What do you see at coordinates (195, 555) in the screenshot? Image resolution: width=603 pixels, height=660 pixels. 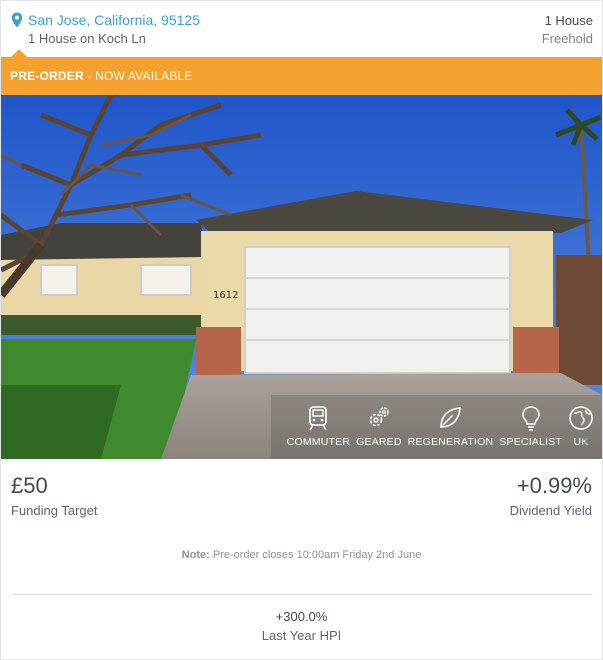 I see `note-prefix: Note:` at bounding box center [195, 555].